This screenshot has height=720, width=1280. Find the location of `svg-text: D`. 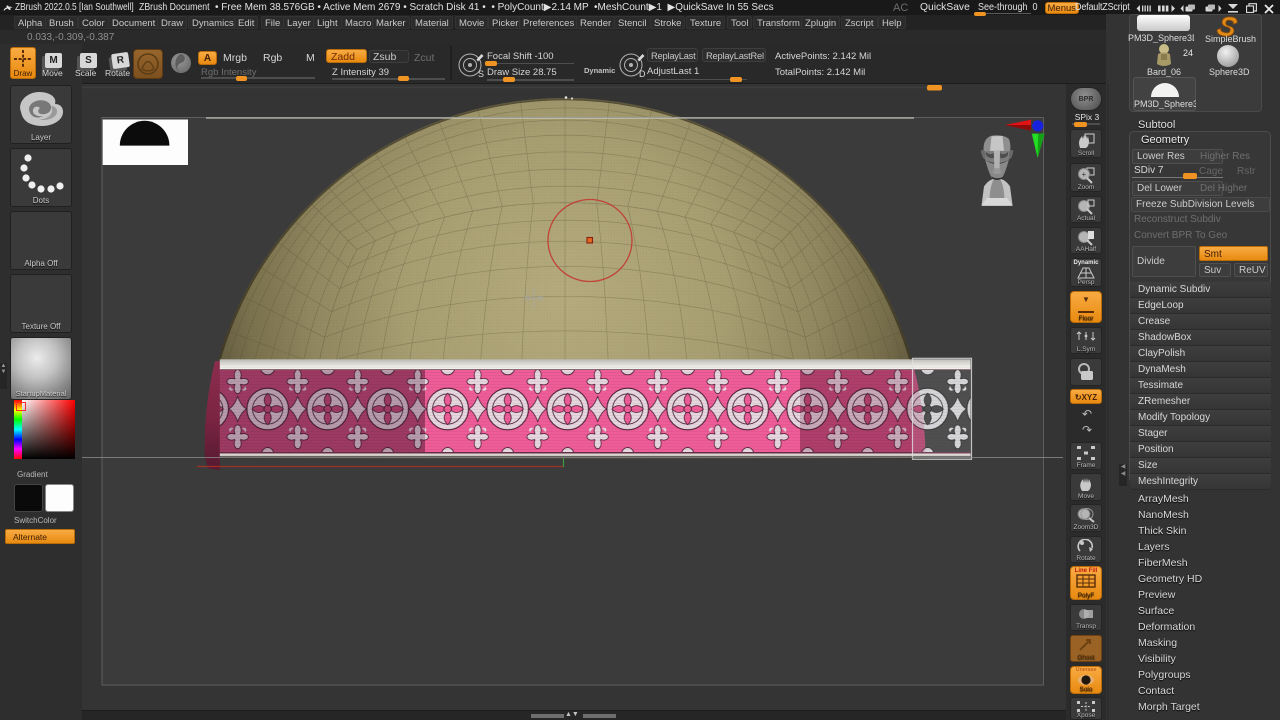

svg-text: D is located at coordinates (642, 74).